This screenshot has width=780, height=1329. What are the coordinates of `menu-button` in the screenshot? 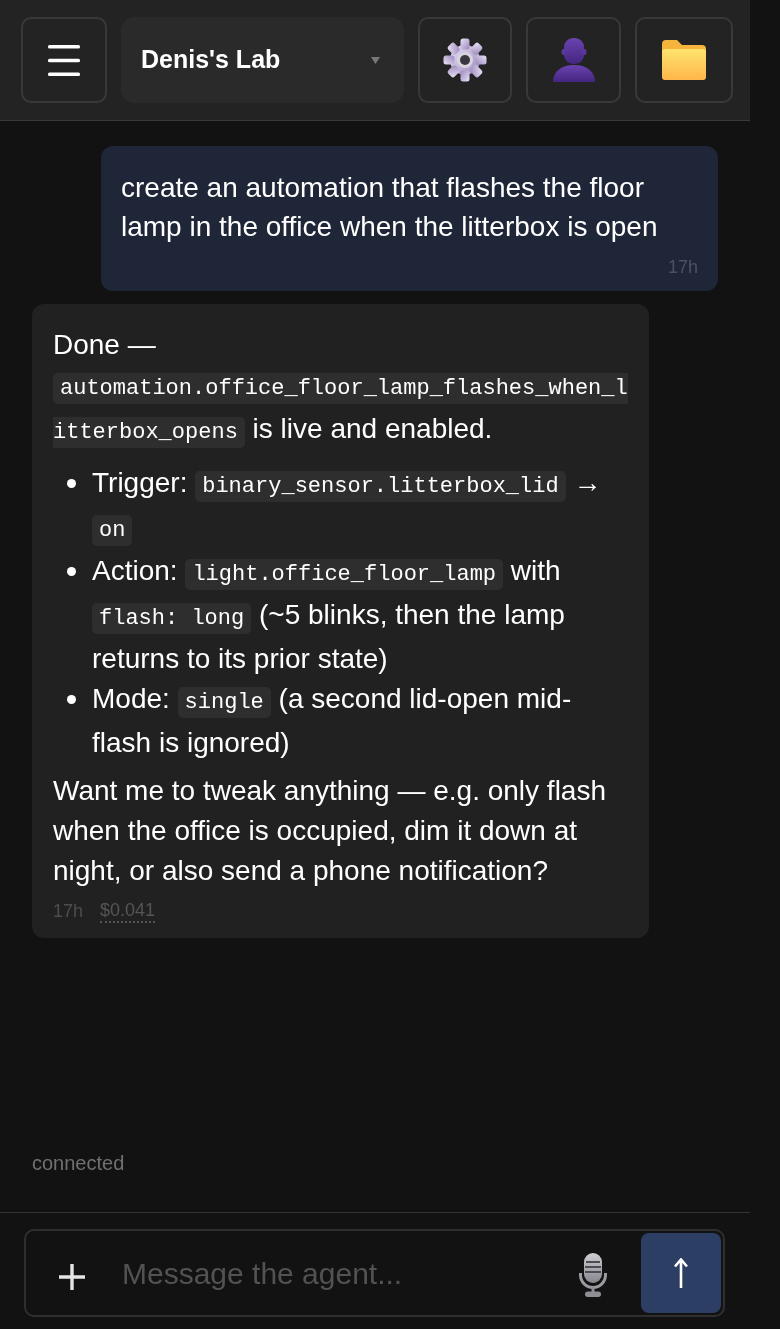 It's located at (64, 60).